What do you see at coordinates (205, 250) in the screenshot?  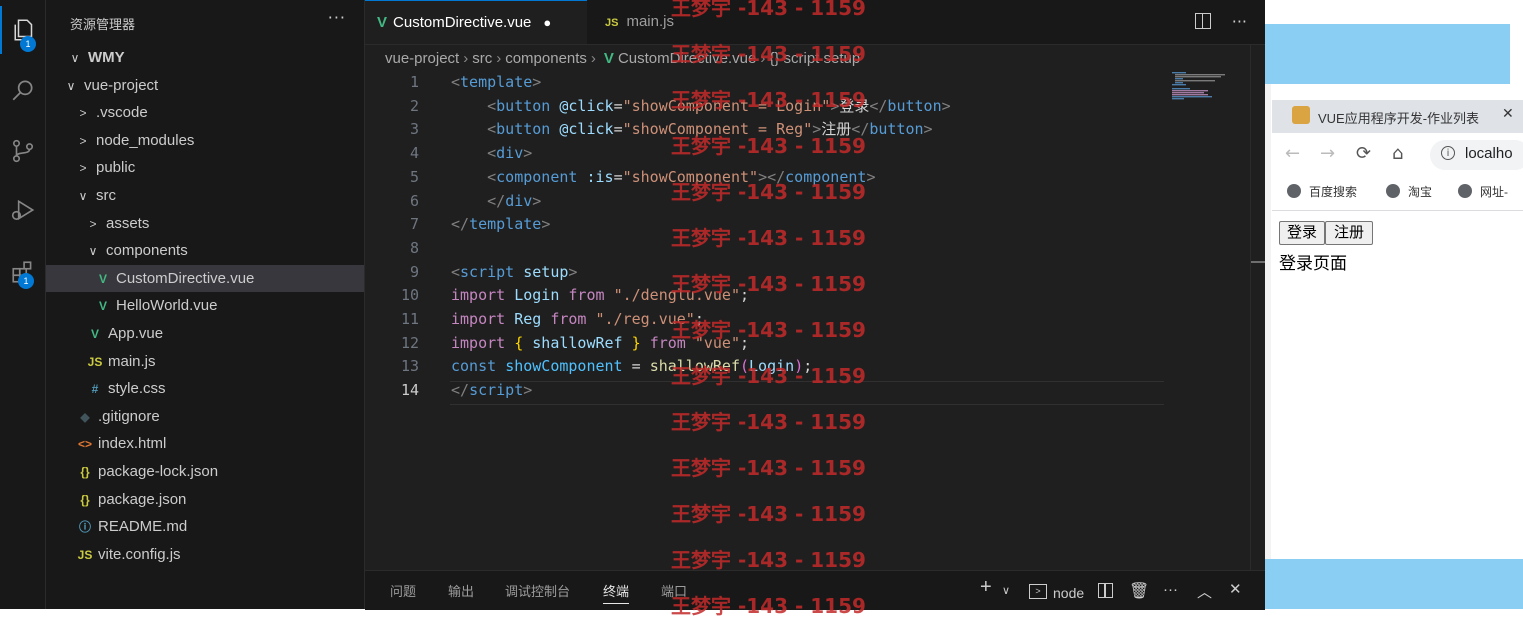 I see `tree-folder: ∨ components` at bounding box center [205, 250].